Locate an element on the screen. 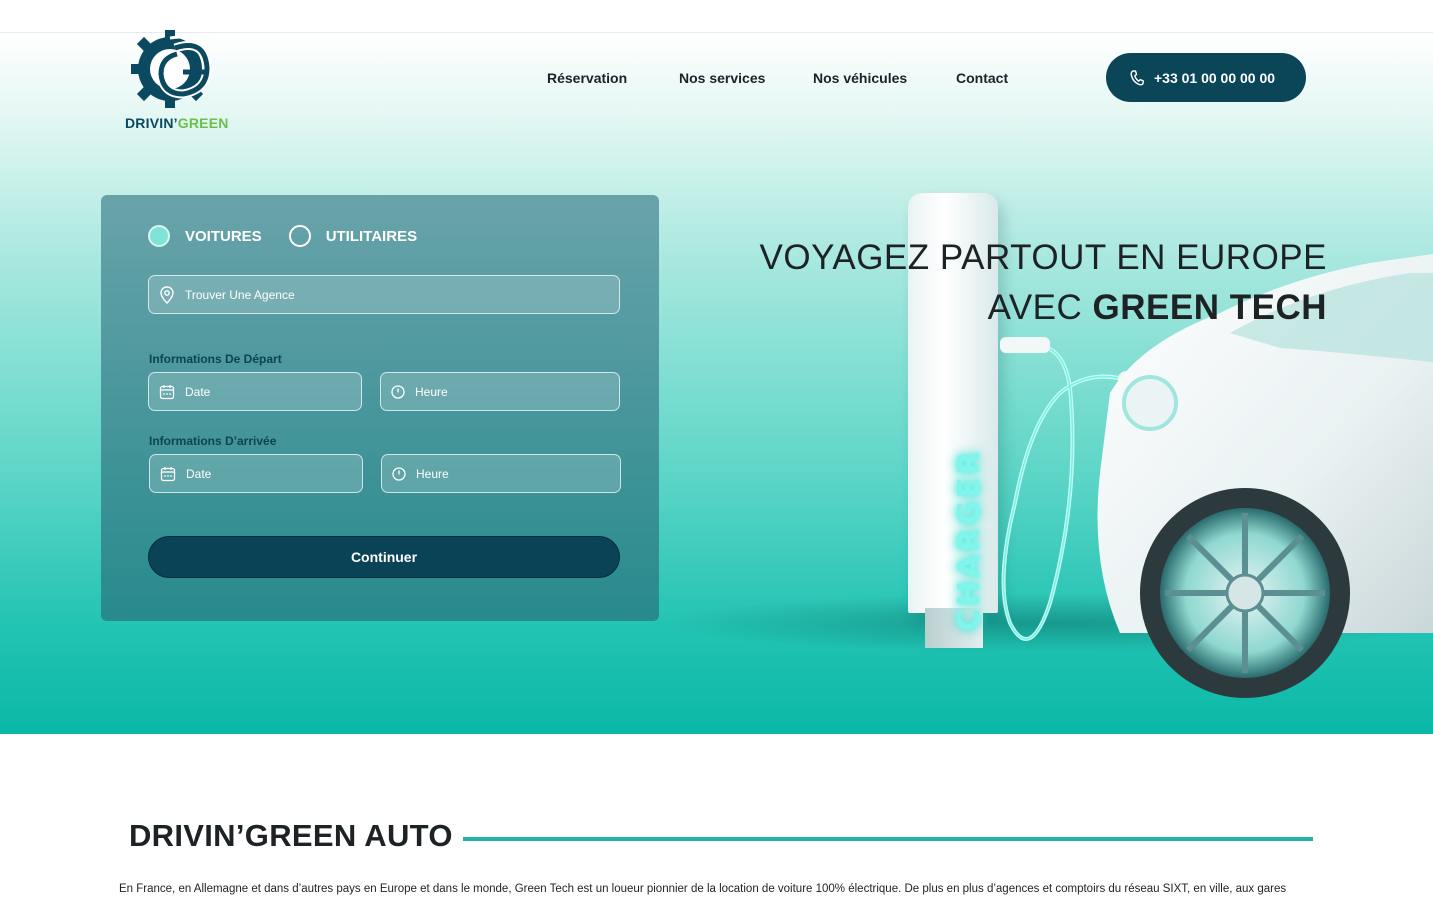 Image resolution: width=1433 pixels, height=898 pixels. agency-search-input: Trouver Une Agence is located at coordinates (384, 294).